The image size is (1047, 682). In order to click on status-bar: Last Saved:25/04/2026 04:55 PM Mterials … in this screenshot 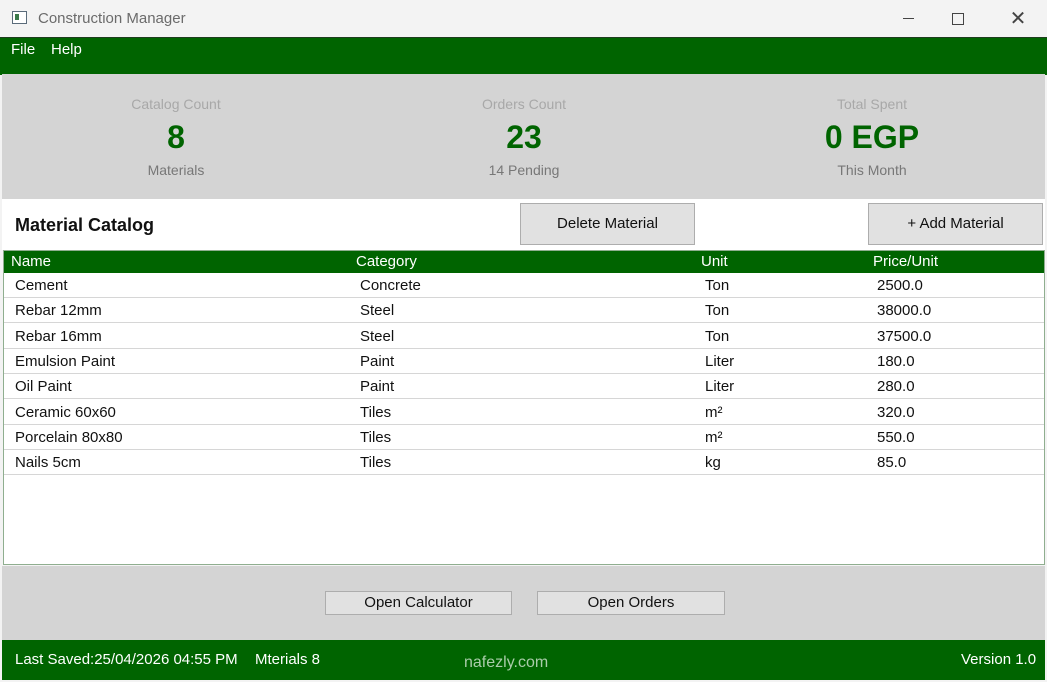, I will do `click(523, 660)`.